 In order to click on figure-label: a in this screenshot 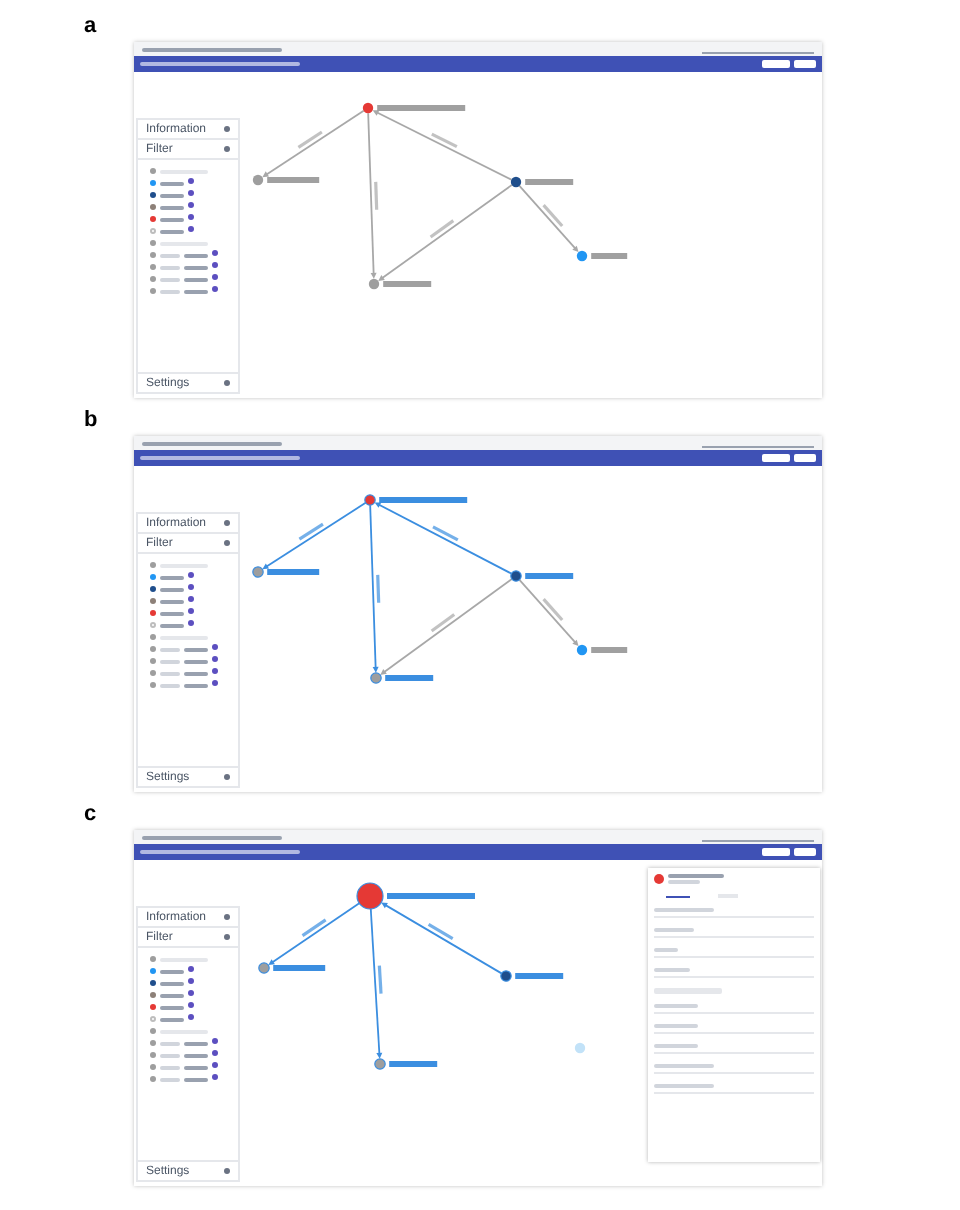, I will do `click(91, 27)`.